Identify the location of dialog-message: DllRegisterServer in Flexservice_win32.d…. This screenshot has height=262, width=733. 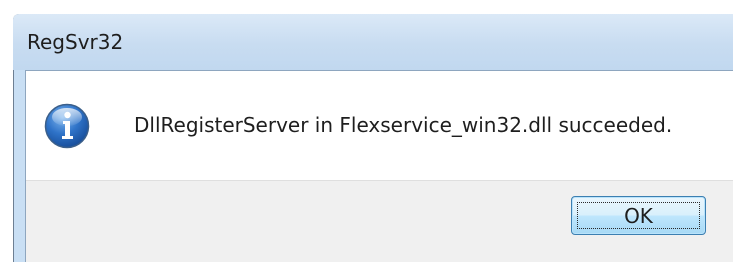
(403, 125).